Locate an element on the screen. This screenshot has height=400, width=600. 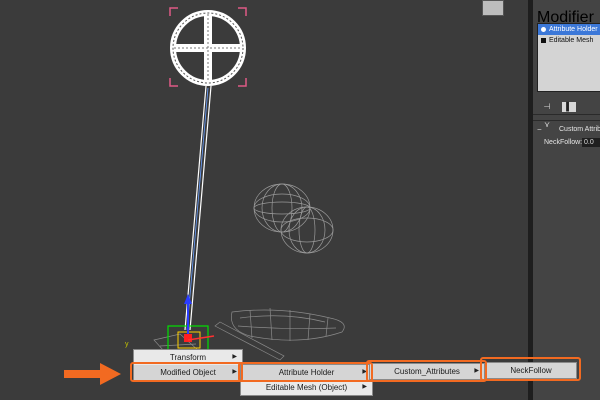
menu-item-editable-mesh-object: Editable Mesh (Object) ▶ is located at coordinates (306, 387).